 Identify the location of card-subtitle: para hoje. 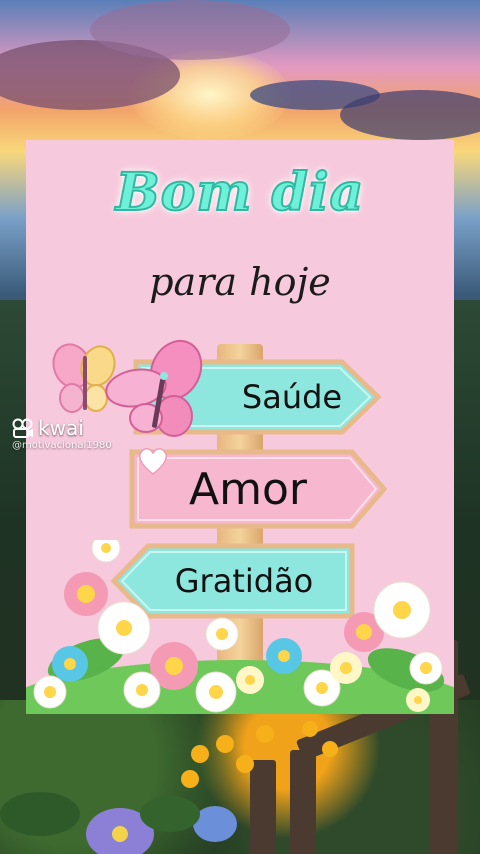
(240, 282).